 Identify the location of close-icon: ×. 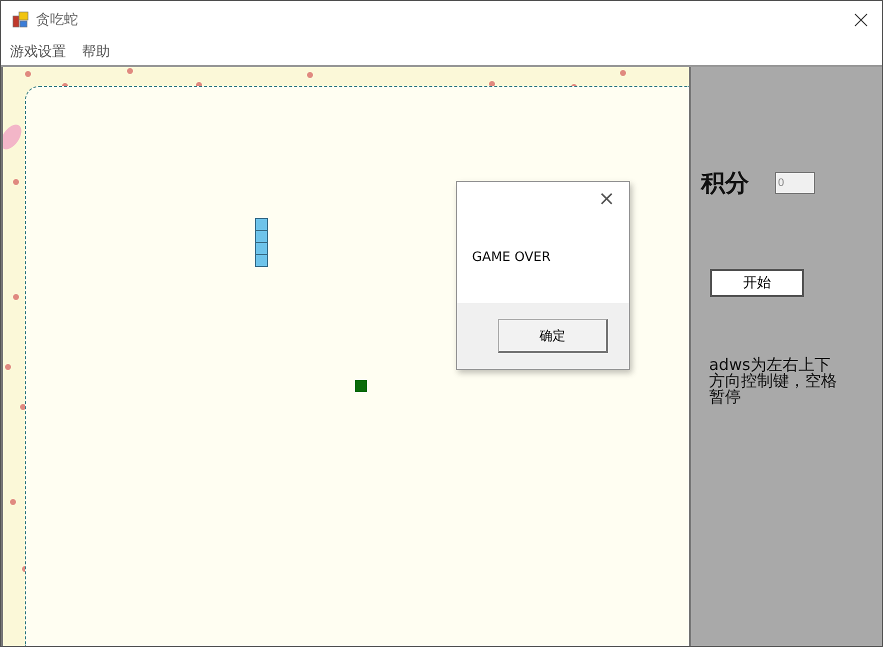
(606, 198).